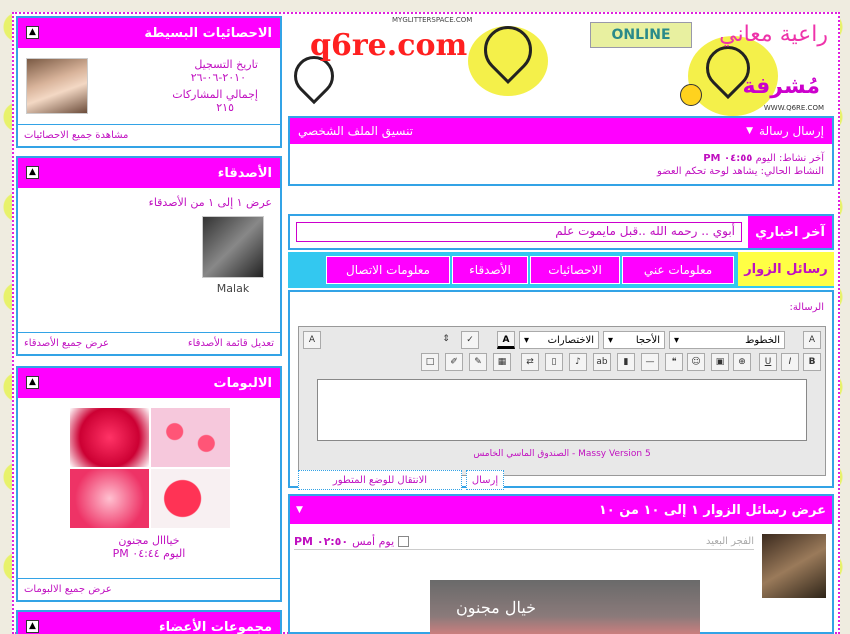 This screenshot has width=850, height=634. Describe the element at coordinates (793, 108) in the screenshot. I see `q6re-small-text: WWW.Q6RE.COM` at that location.